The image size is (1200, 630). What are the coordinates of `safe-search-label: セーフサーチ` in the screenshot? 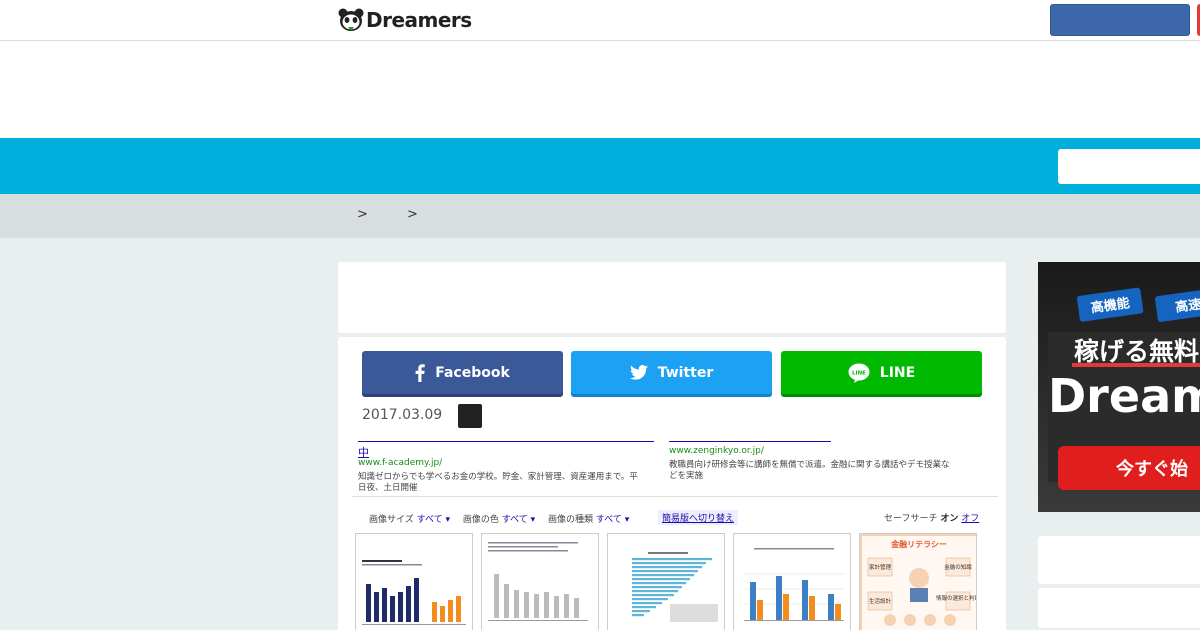 It's located at (911, 519).